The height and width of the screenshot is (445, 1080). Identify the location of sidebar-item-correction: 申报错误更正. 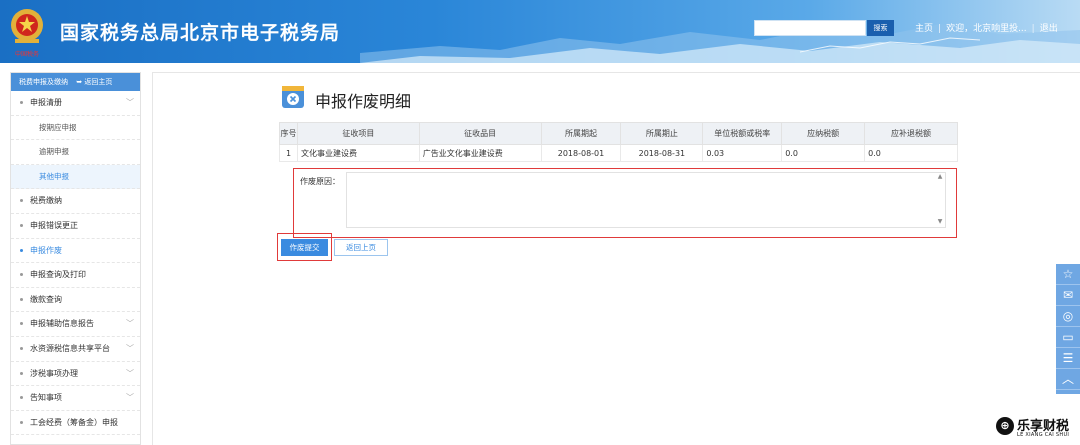
(75, 226).